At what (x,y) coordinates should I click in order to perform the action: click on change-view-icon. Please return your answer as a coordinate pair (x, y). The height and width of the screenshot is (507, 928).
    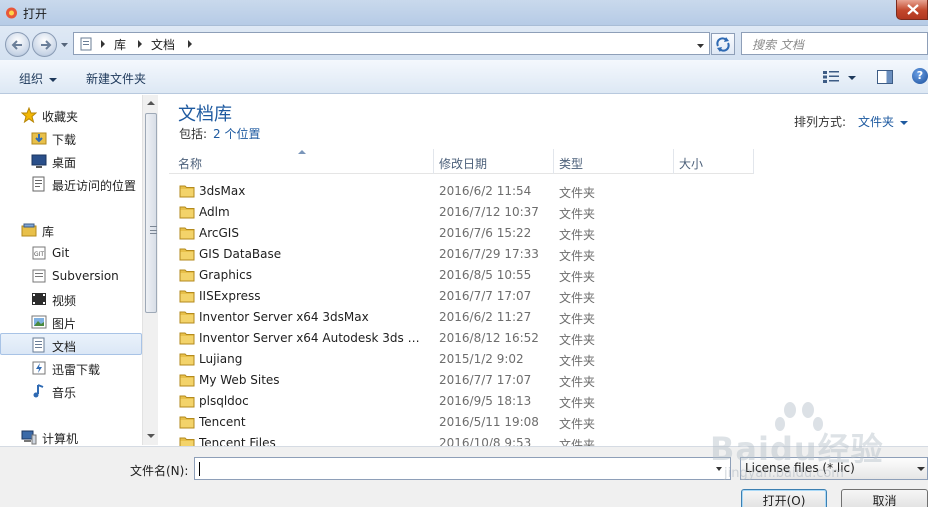
    Looking at the image, I should click on (831, 77).